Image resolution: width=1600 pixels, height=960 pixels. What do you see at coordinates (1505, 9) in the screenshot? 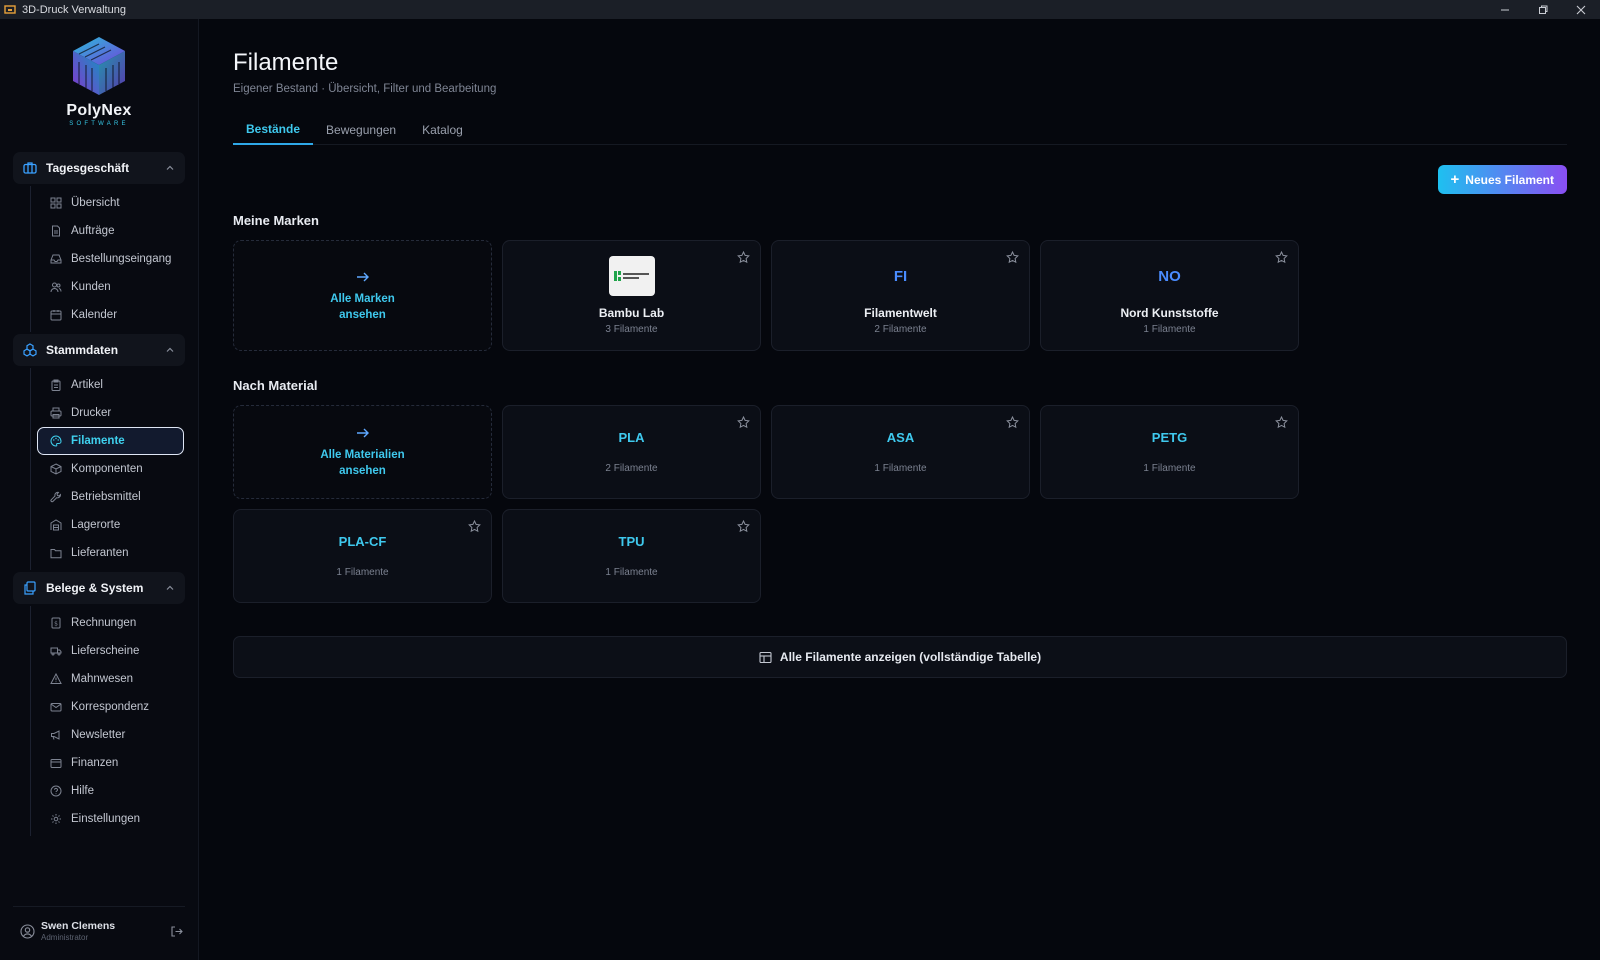
I see `minimize-button` at bounding box center [1505, 9].